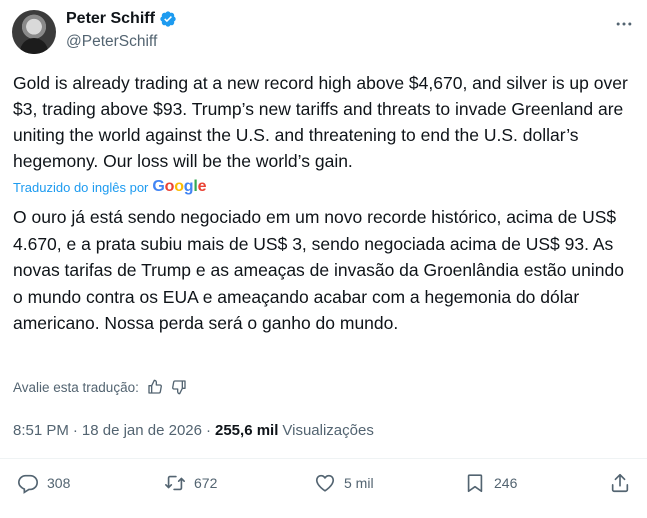  What do you see at coordinates (475, 483) in the screenshot?
I see `bookmark-icon` at bounding box center [475, 483].